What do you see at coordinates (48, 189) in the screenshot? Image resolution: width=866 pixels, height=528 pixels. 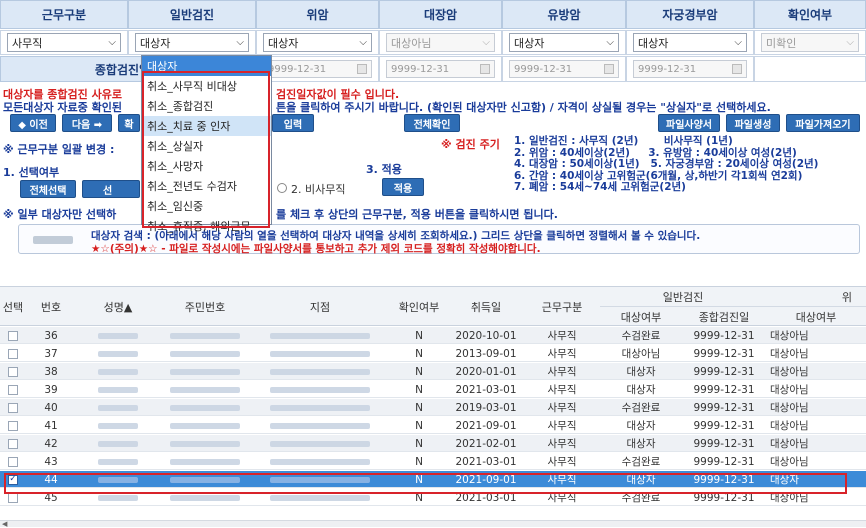 I see `select-all-button: 전체선택` at bounding box center [48, 189].